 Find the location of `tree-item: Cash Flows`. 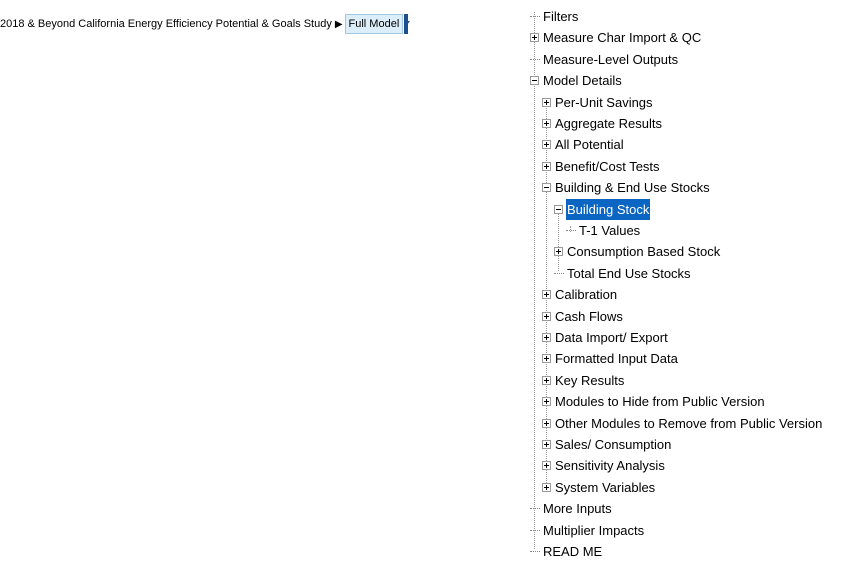

tree-item: Cash Flows is located at coordinates (583, 316).